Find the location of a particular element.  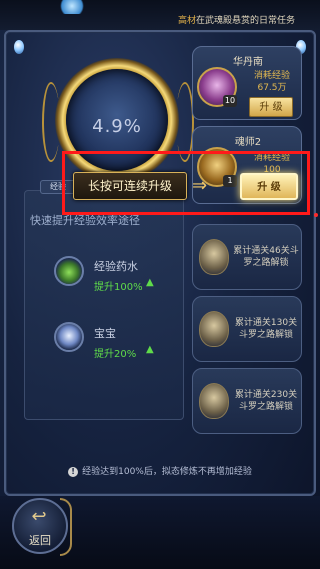

locked-slot: 累计通关230关斗罗之路解锁 is located at coordinates (247, 401).